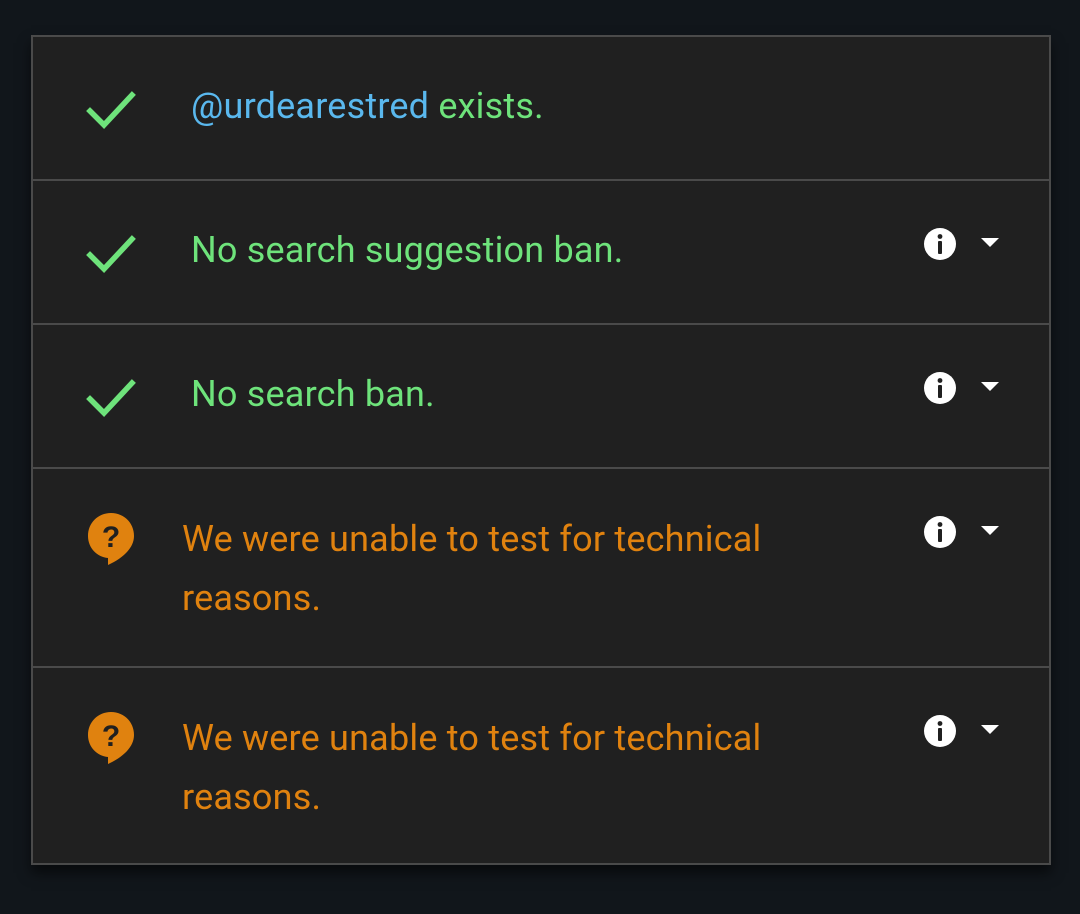 This screenshot has height=914, width=1080. I want to click on result-row-exists: @urdearestred exists., so click(541, 108).